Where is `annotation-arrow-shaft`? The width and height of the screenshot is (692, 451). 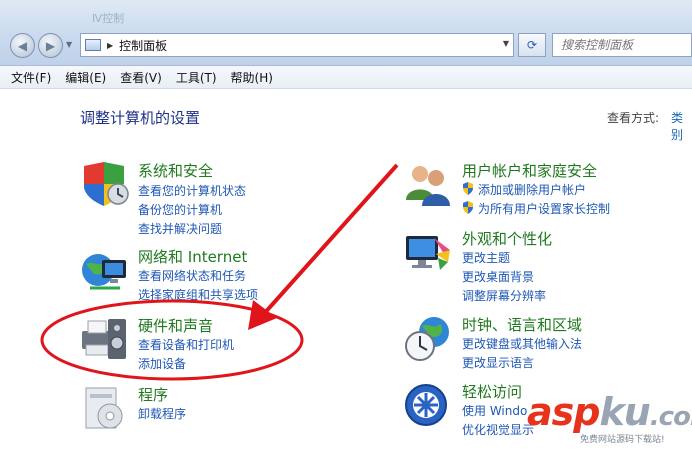 annotation-arrow-shaft is located at coordinates (329, 240).